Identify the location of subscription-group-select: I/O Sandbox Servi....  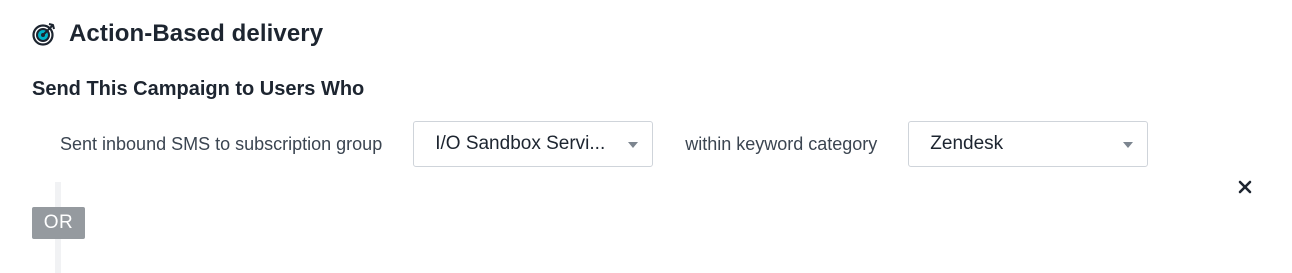
(533, 144).